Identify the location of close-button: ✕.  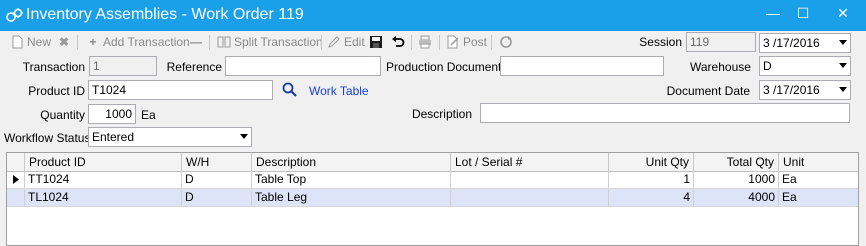
(843, 14).